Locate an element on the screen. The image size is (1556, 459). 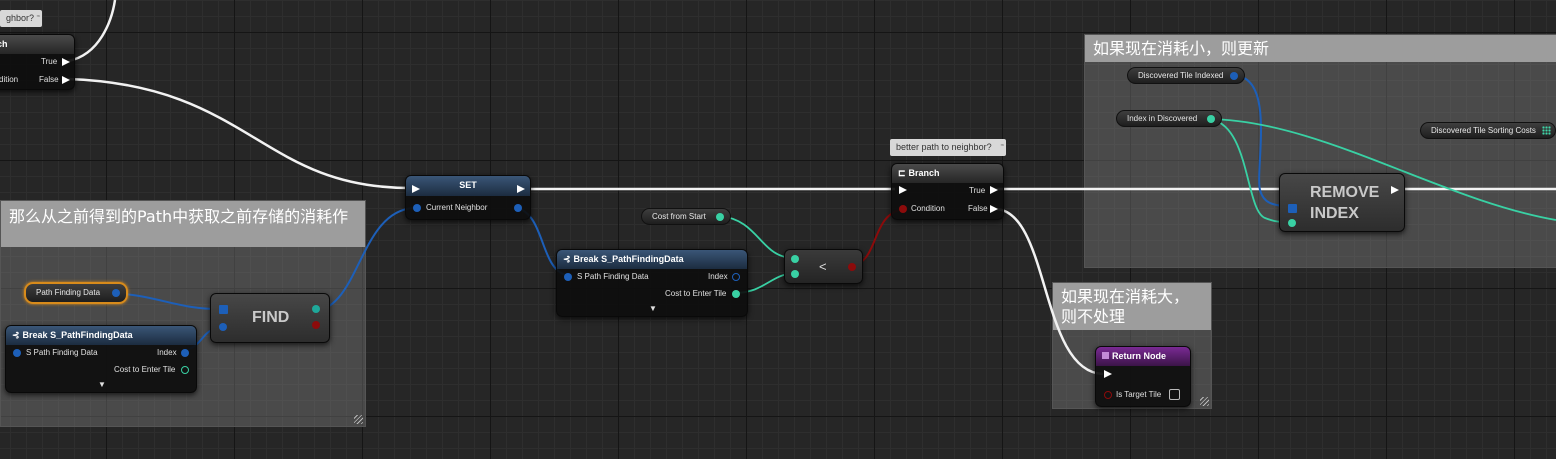
var-path-finding-data: Path Finding Data is located at coordinates (76, 293).